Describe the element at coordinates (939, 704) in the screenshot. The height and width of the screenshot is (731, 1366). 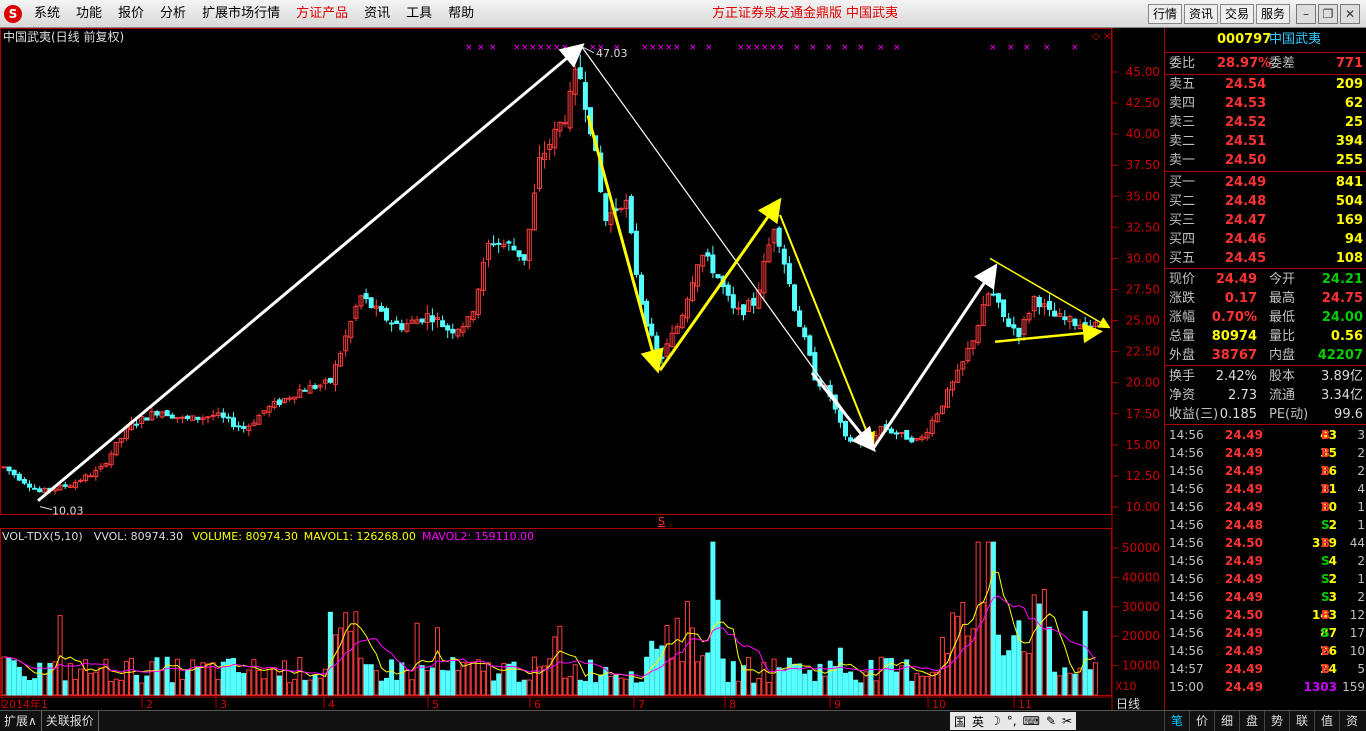
I see `month-label: 10` at that location.